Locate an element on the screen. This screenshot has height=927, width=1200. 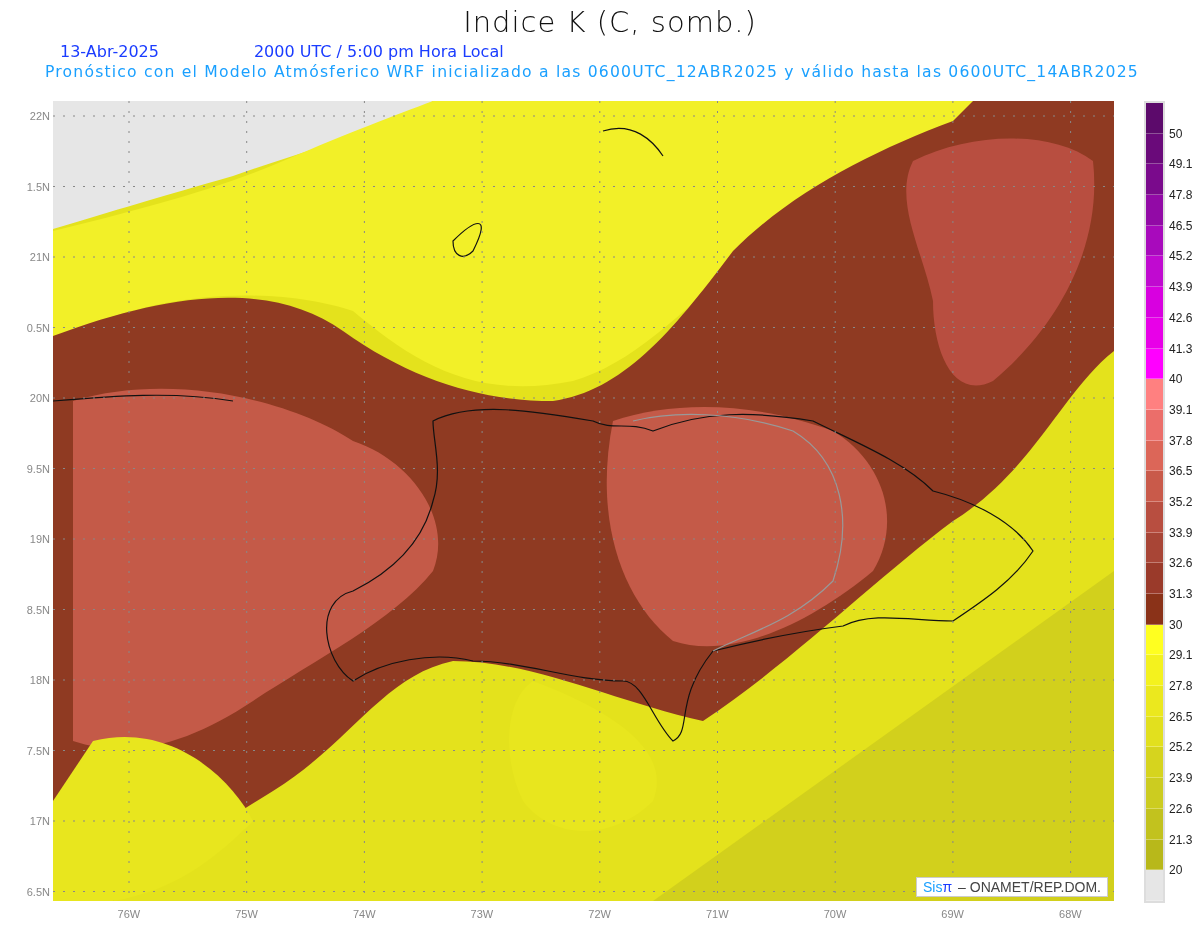
scale-label: 27.8 is located at coordinates (1181, 686).